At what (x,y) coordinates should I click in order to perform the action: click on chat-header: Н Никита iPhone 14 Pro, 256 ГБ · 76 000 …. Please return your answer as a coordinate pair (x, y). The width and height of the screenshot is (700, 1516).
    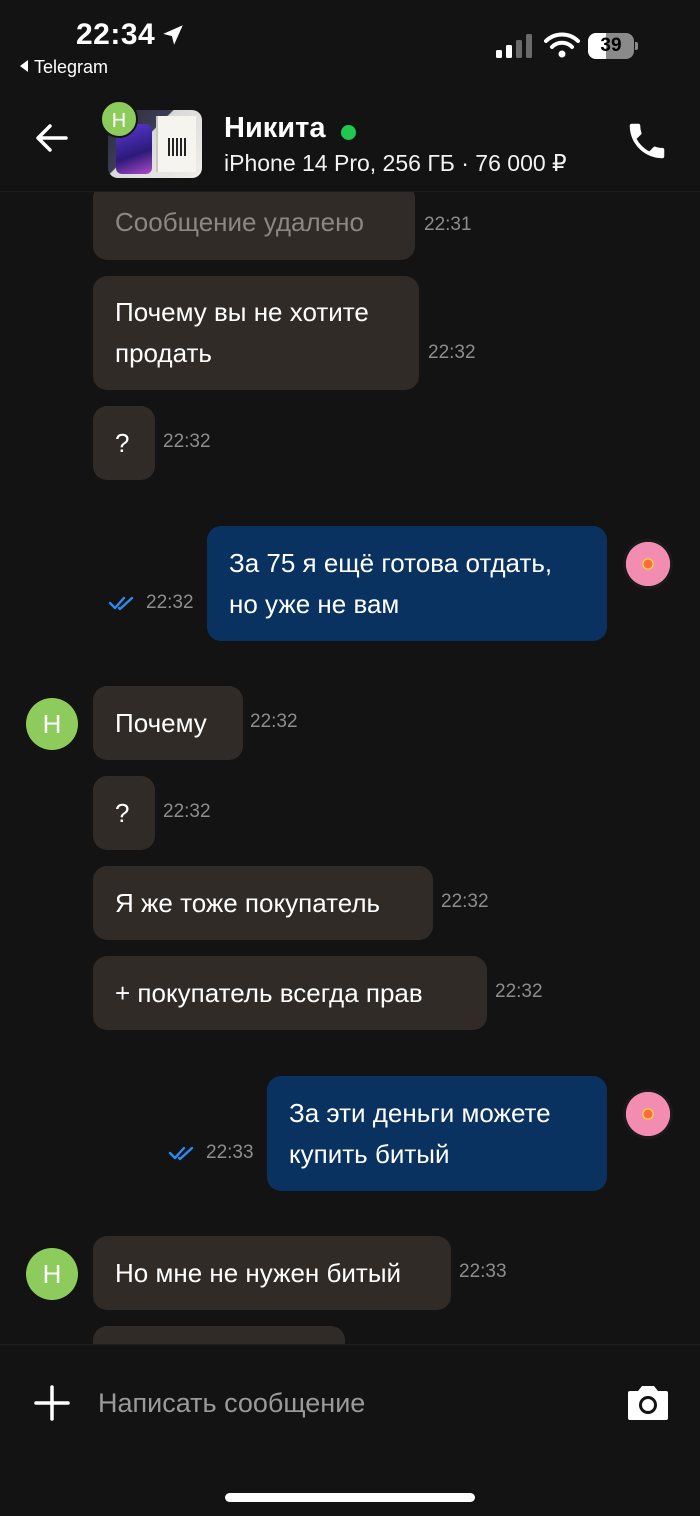
    Looking at the image, I should click on (350, 142).